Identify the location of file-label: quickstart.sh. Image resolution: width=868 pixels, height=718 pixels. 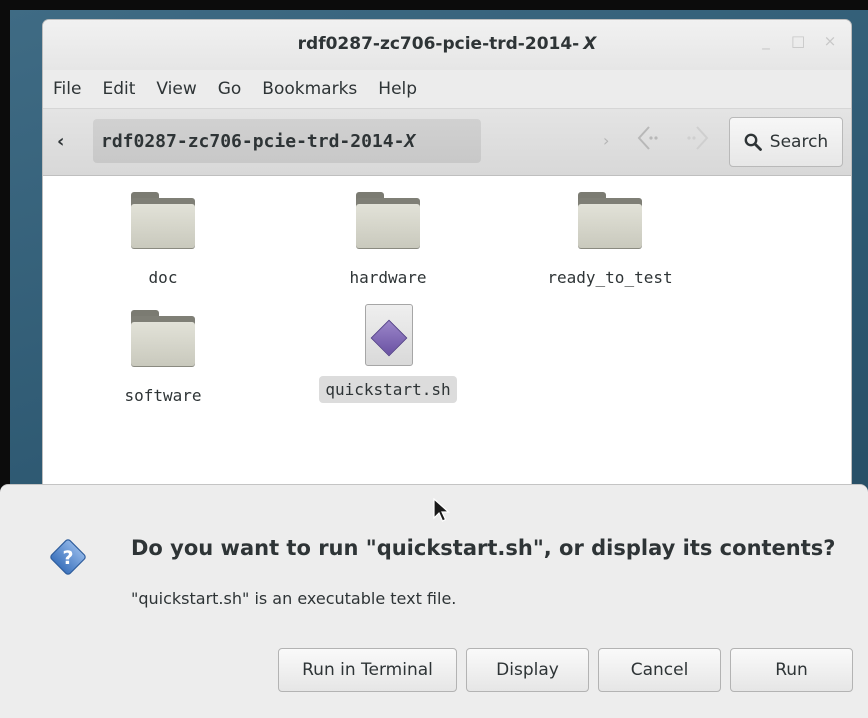
(388, 389).